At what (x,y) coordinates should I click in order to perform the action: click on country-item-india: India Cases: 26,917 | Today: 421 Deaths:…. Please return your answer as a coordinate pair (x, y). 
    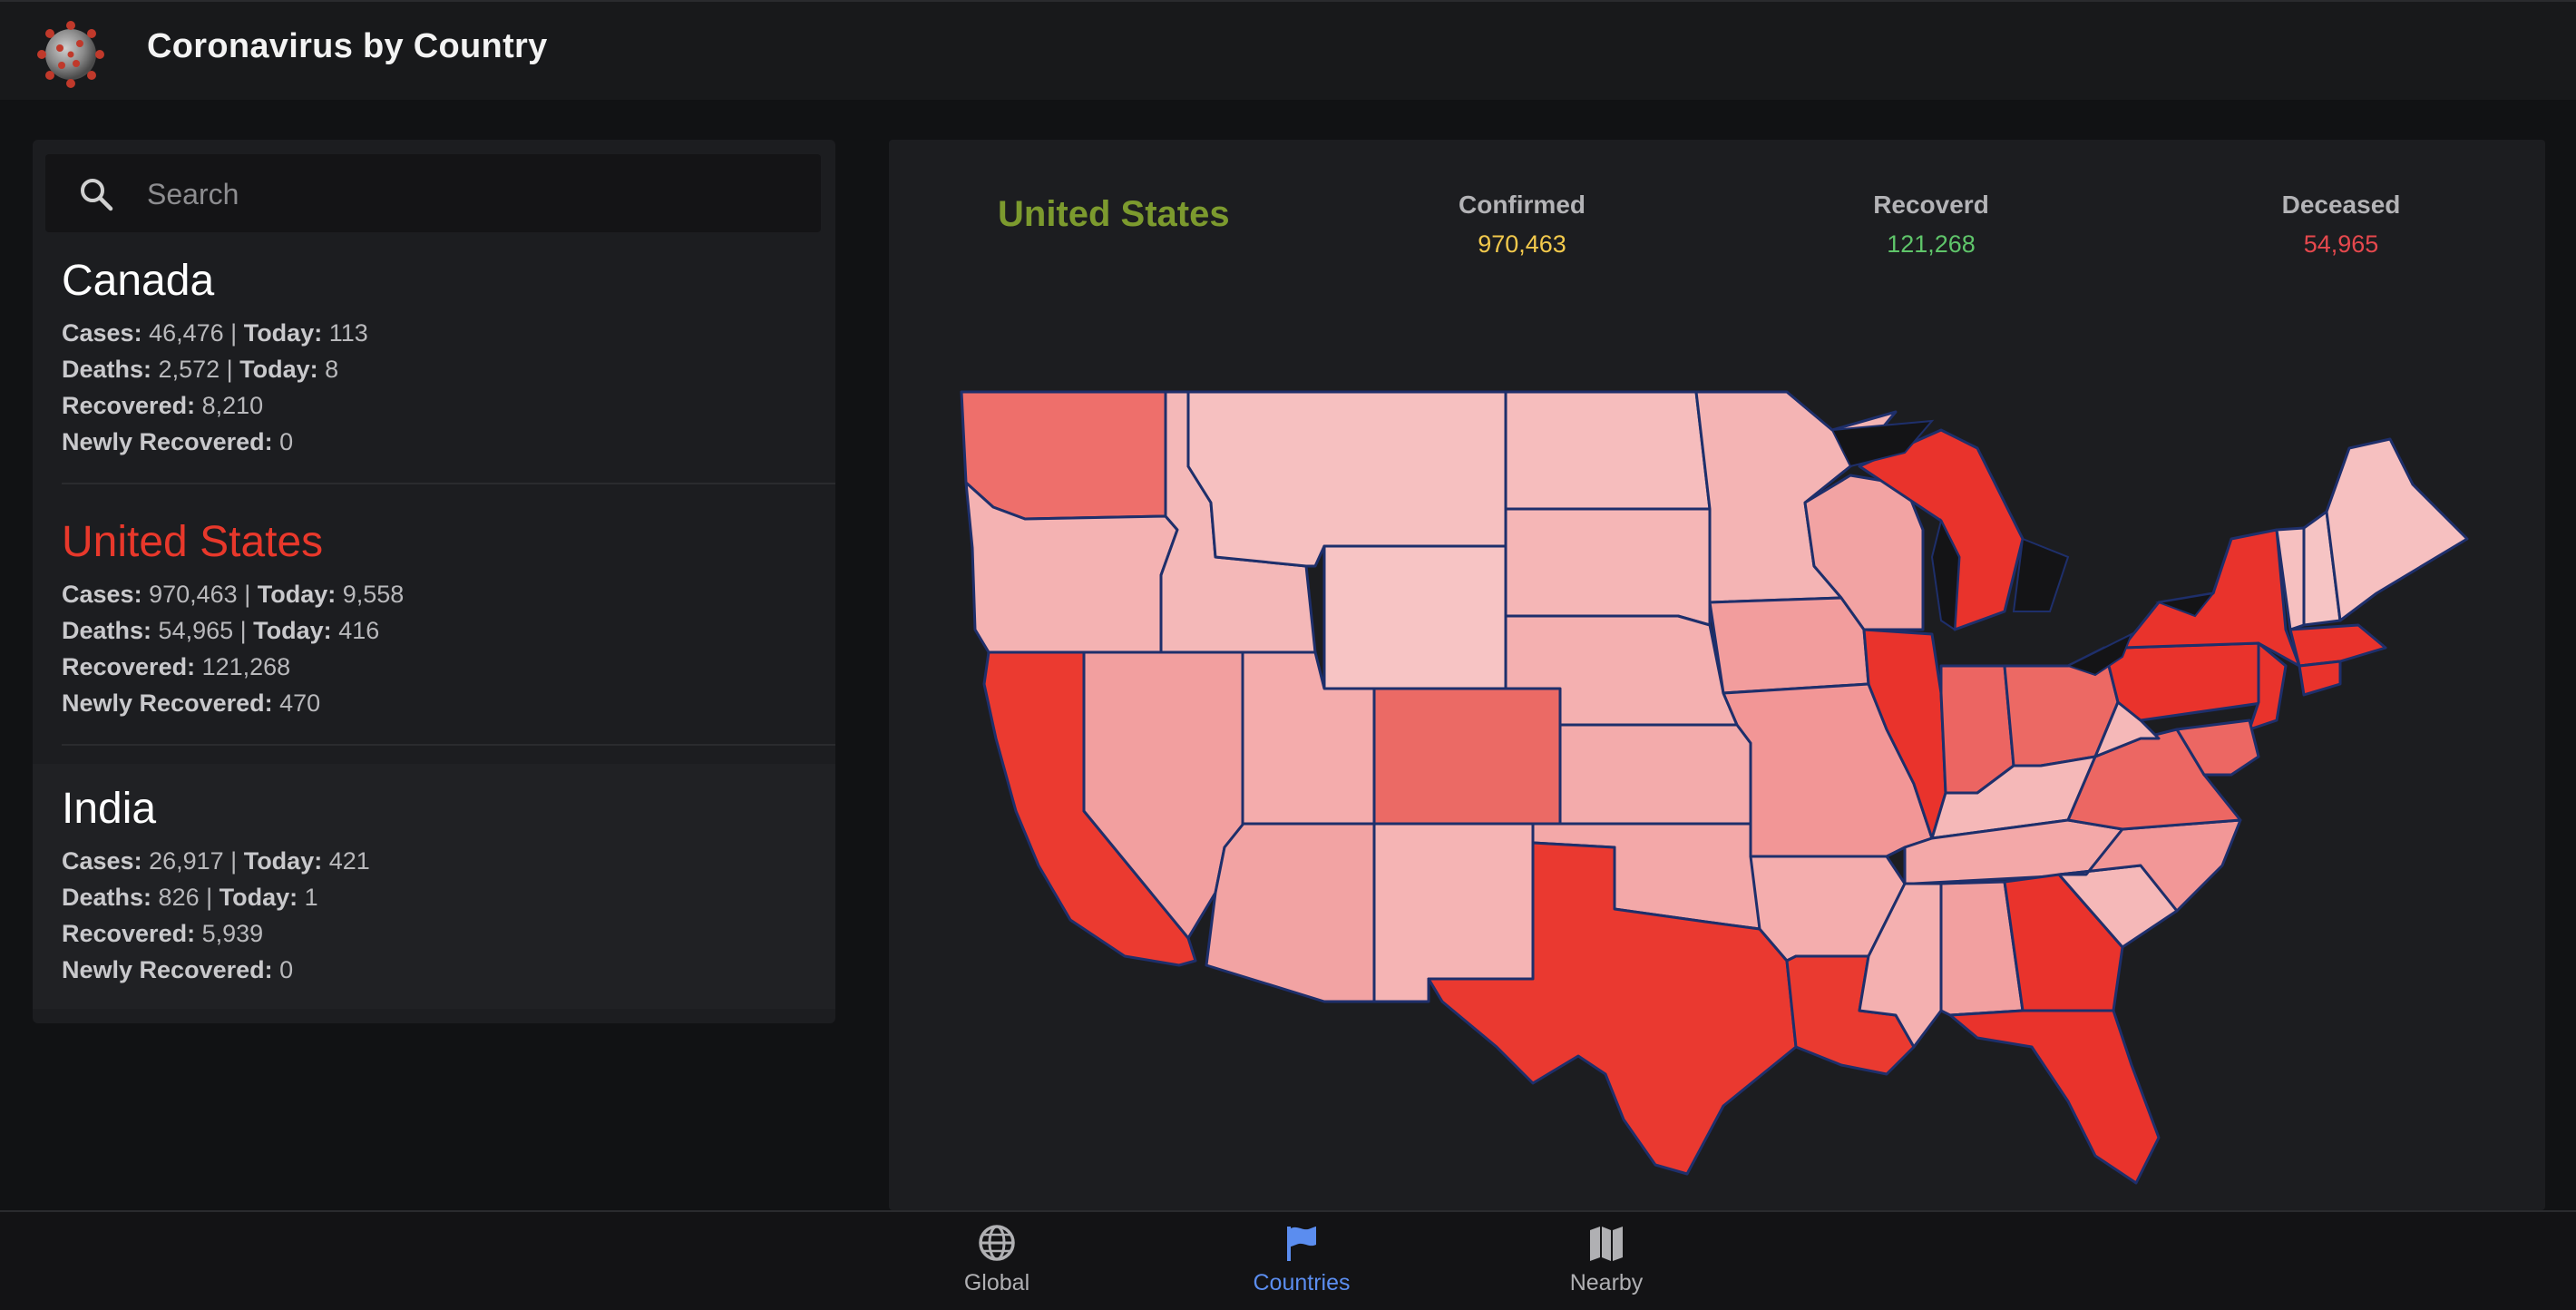
    Looking at the image, I should click on (434, 886).